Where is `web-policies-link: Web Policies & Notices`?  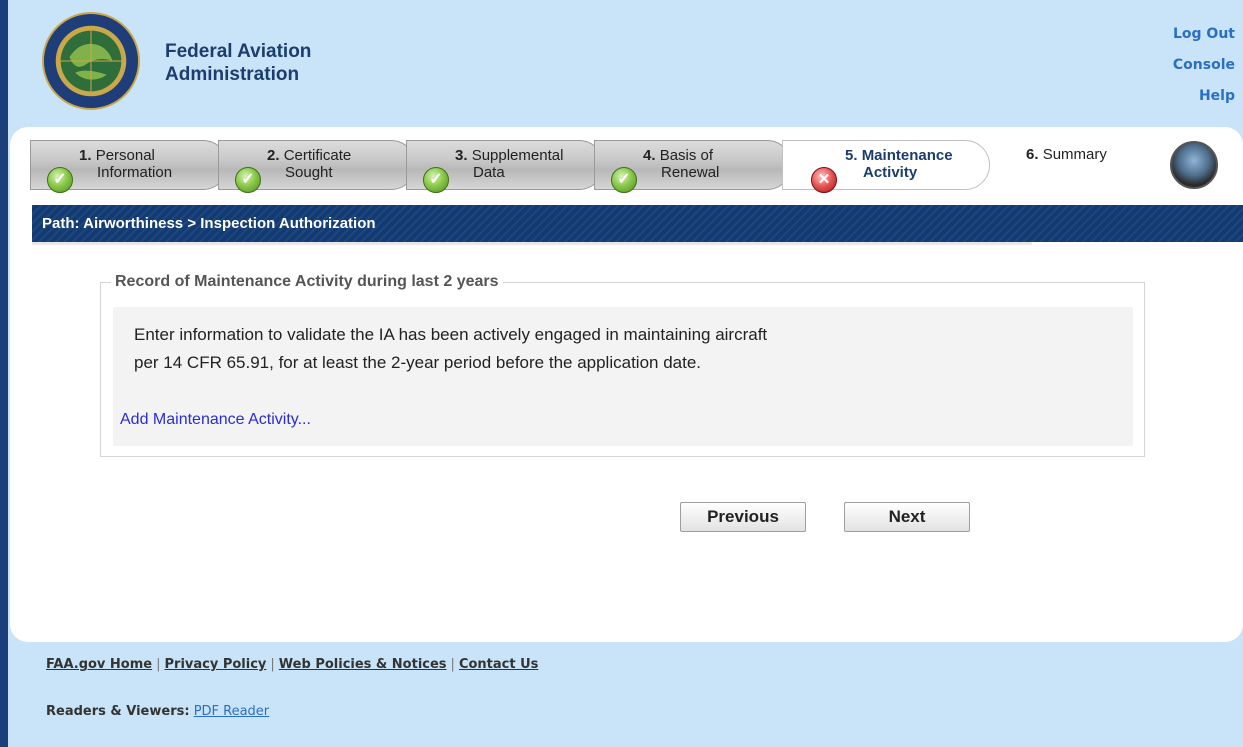
web-policies-link: Web Policies & Notices is located at coordinates (363, 664).